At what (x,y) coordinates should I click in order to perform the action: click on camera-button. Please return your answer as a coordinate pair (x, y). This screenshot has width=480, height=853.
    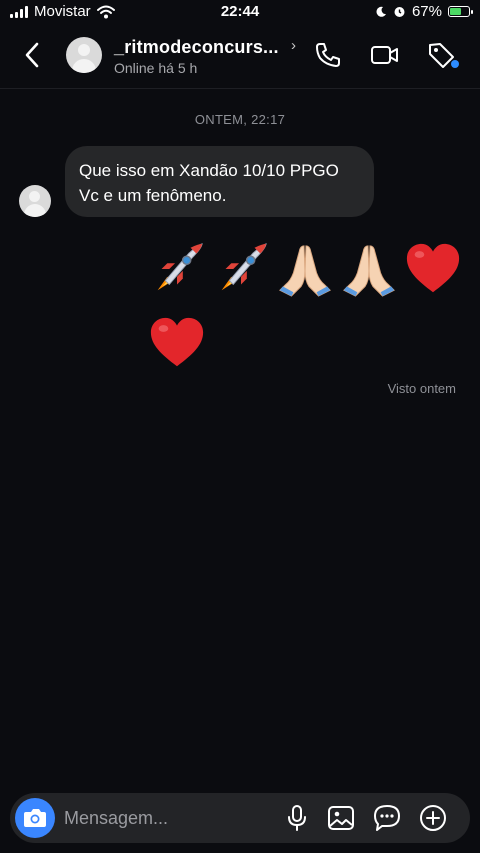
    Looking at the image, I should click on (35, 818).